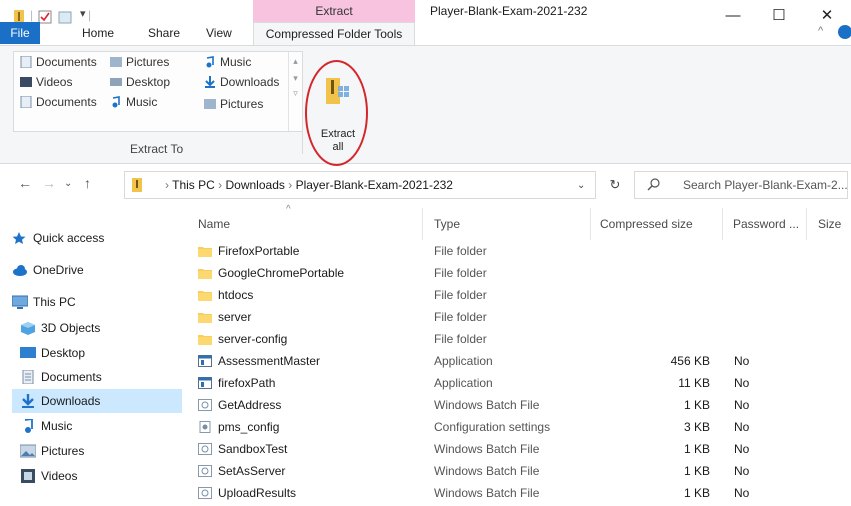 The height and width of the screenshot is (506, 851). Describe the element at coordinates (28, 376) in the screenshot. I see `documents-icon` at that location.